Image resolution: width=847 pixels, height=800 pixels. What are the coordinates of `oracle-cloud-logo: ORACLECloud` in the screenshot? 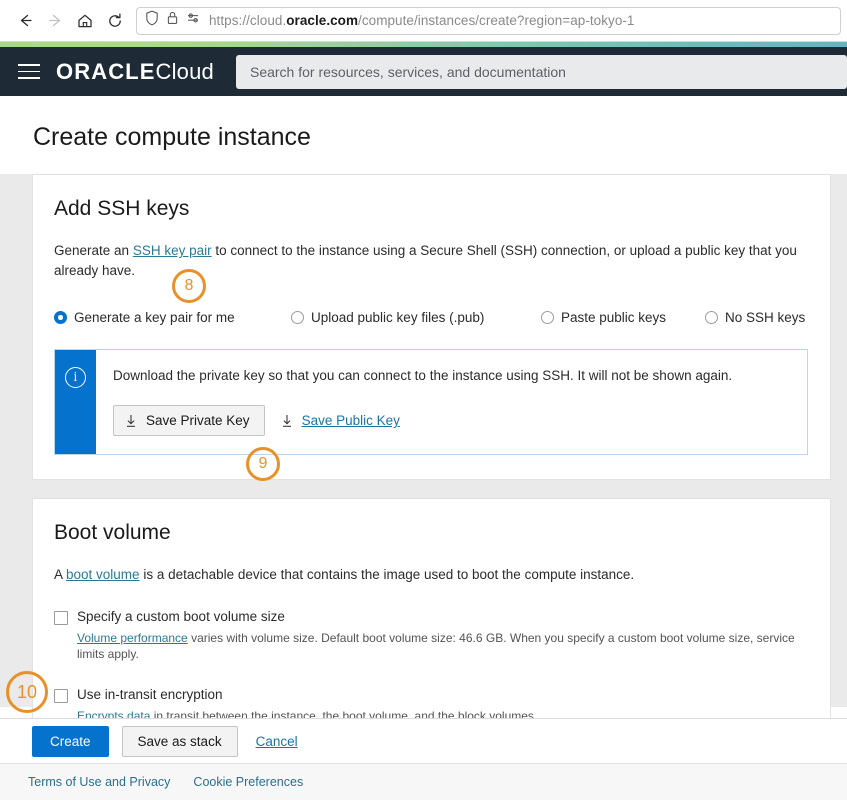 It's located at (135, 72).